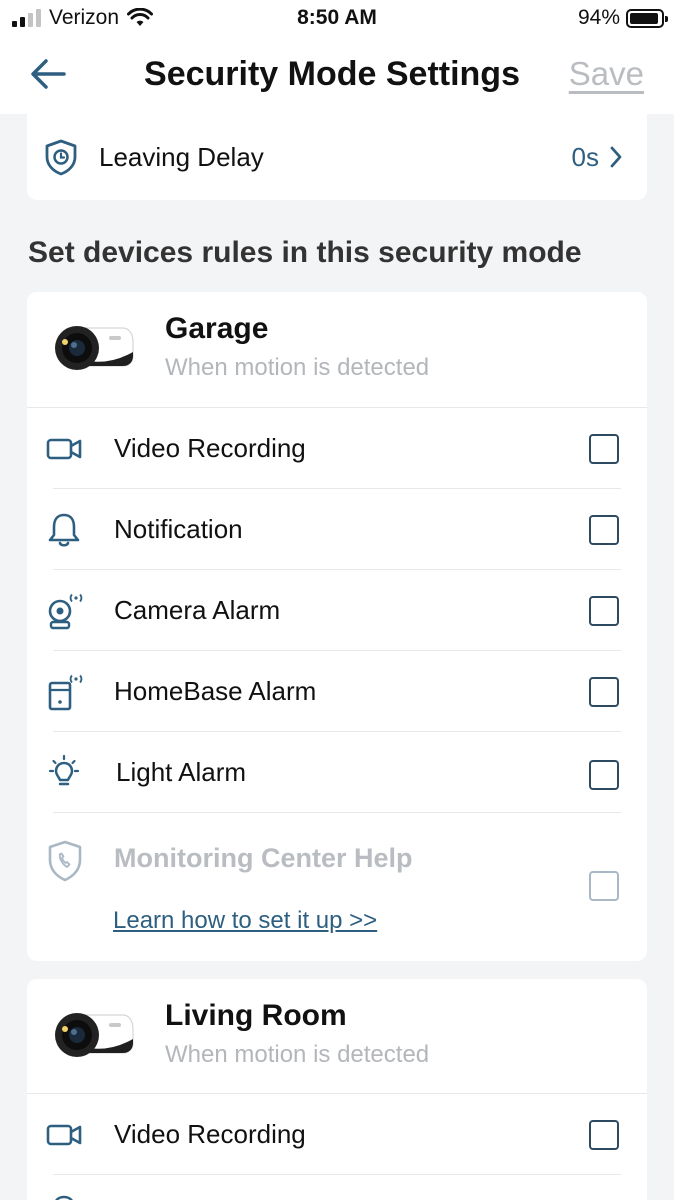 The height and width of the screenshot is (1200, 674). What do you see at coordinates (337, 610) in the screenshot?
I see `rule-row-camera-alarm: Camera Alarm` at bounding box center [337, 610].